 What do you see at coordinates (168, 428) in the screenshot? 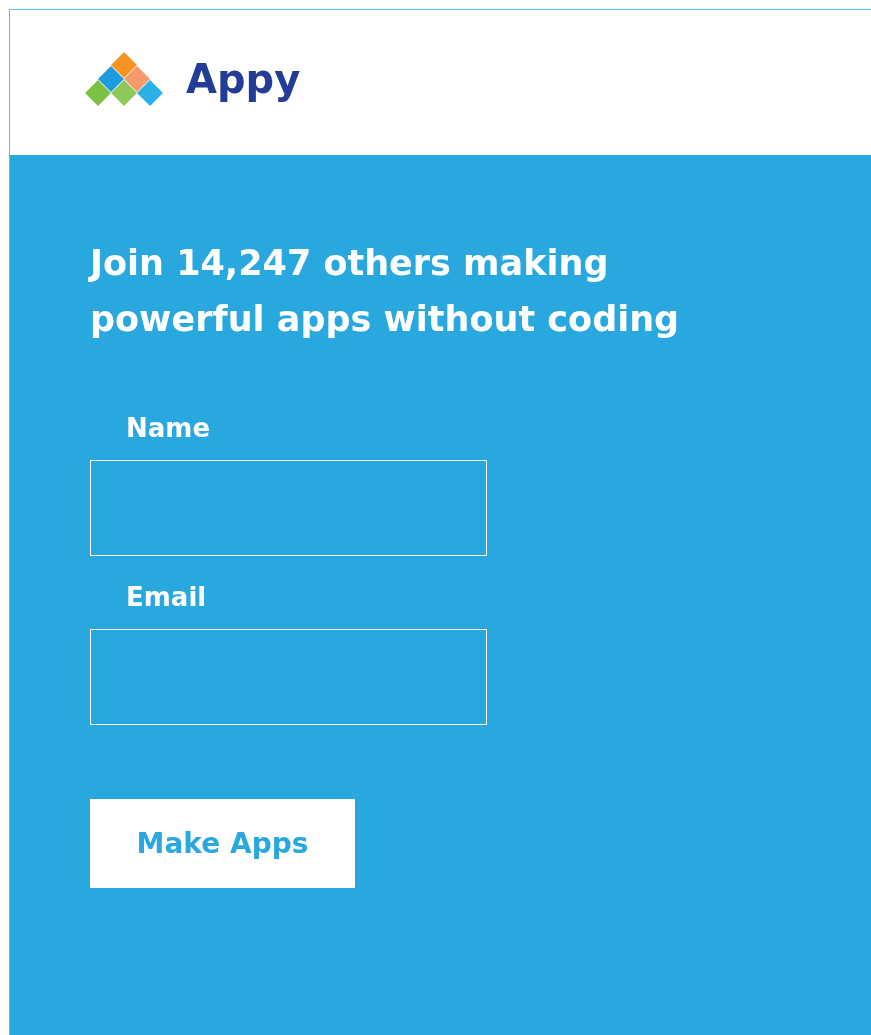
I see `field-label: Name` at bounding box center [168, 428].